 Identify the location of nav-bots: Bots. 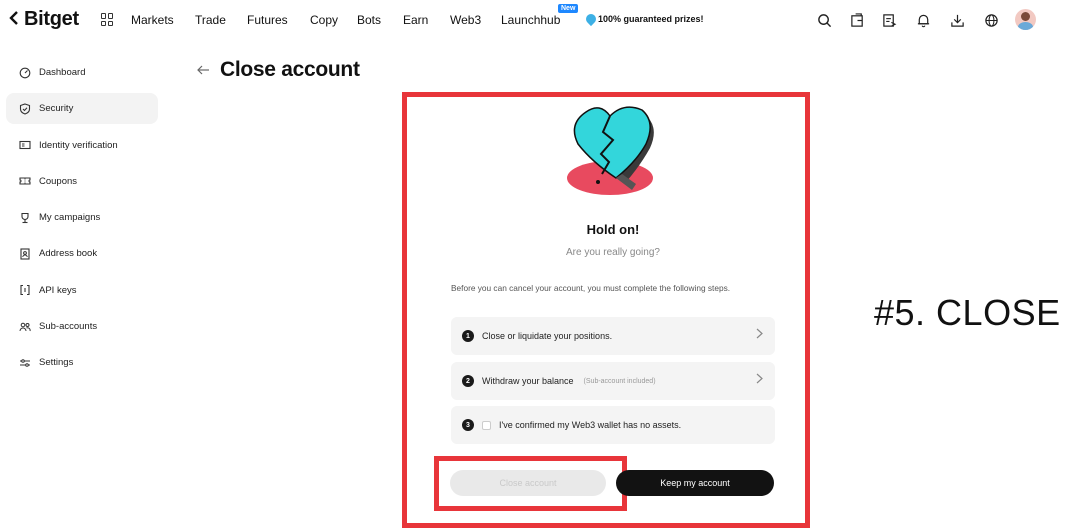
(369, 20).